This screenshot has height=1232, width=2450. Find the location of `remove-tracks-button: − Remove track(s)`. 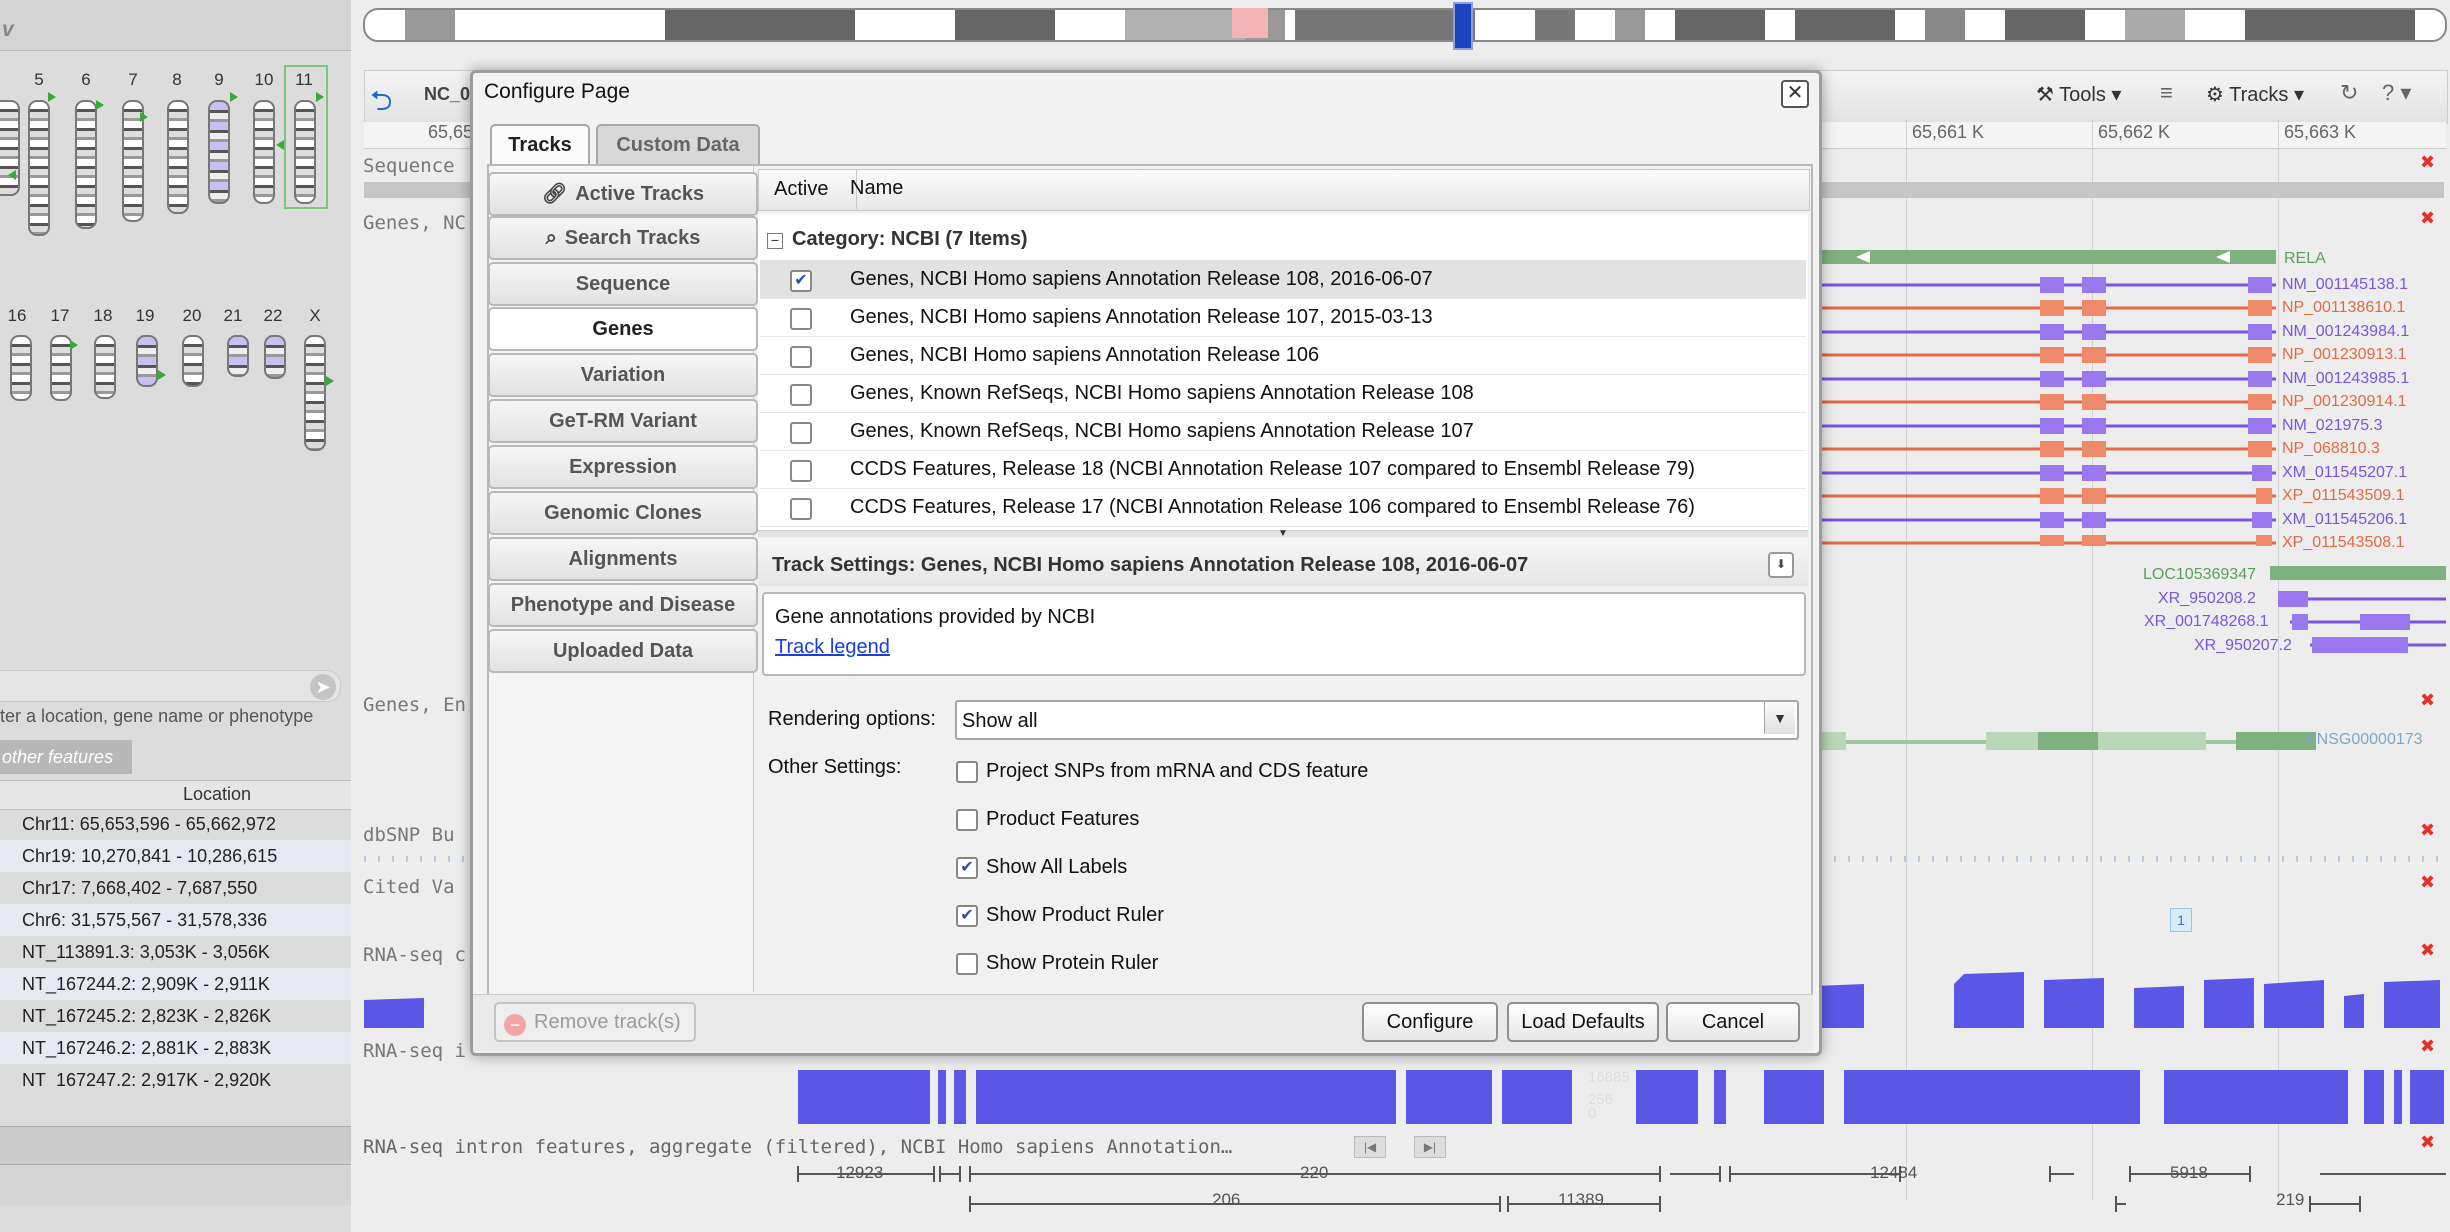

remove-tracks-button: − Remove track(s) is located at coordinates (595, 1022).